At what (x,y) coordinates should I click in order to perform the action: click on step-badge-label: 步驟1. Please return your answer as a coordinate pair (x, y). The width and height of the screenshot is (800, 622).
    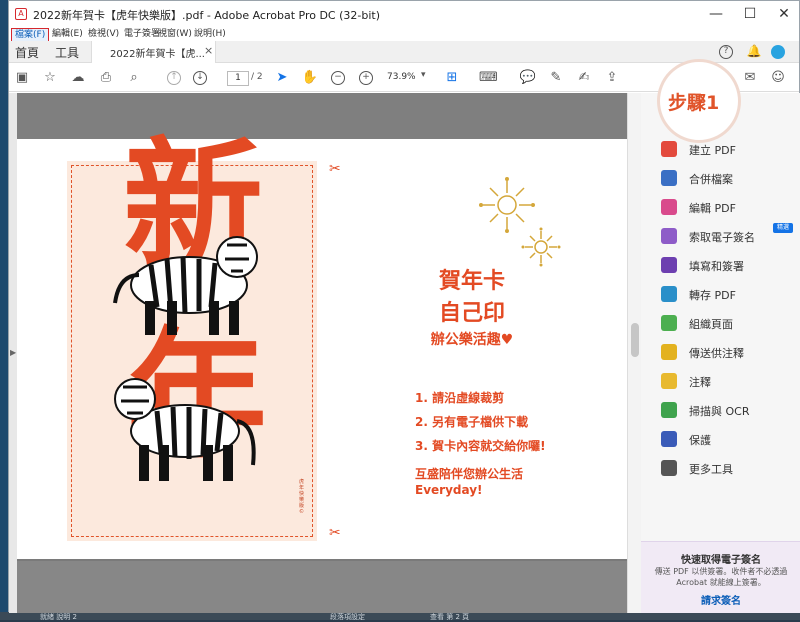
    Looking at the image, I should click on (694, 103).